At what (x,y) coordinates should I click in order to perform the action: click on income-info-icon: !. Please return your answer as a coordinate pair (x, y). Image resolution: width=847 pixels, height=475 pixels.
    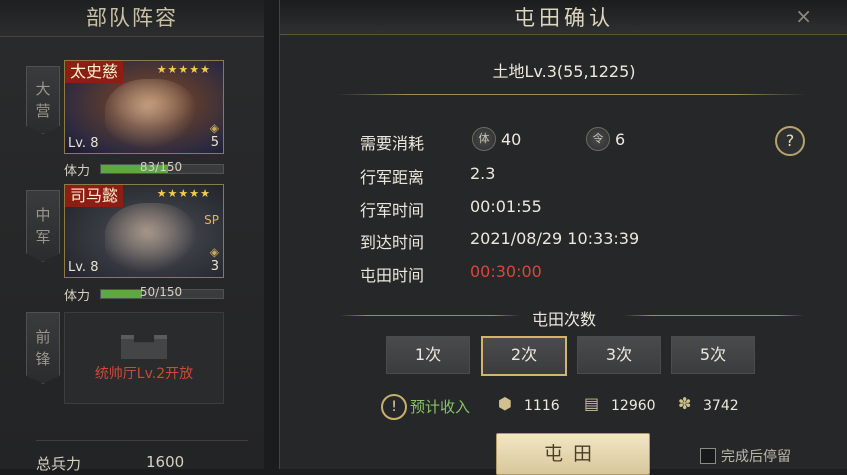
    Looking at the image, I should click on (394, 407).